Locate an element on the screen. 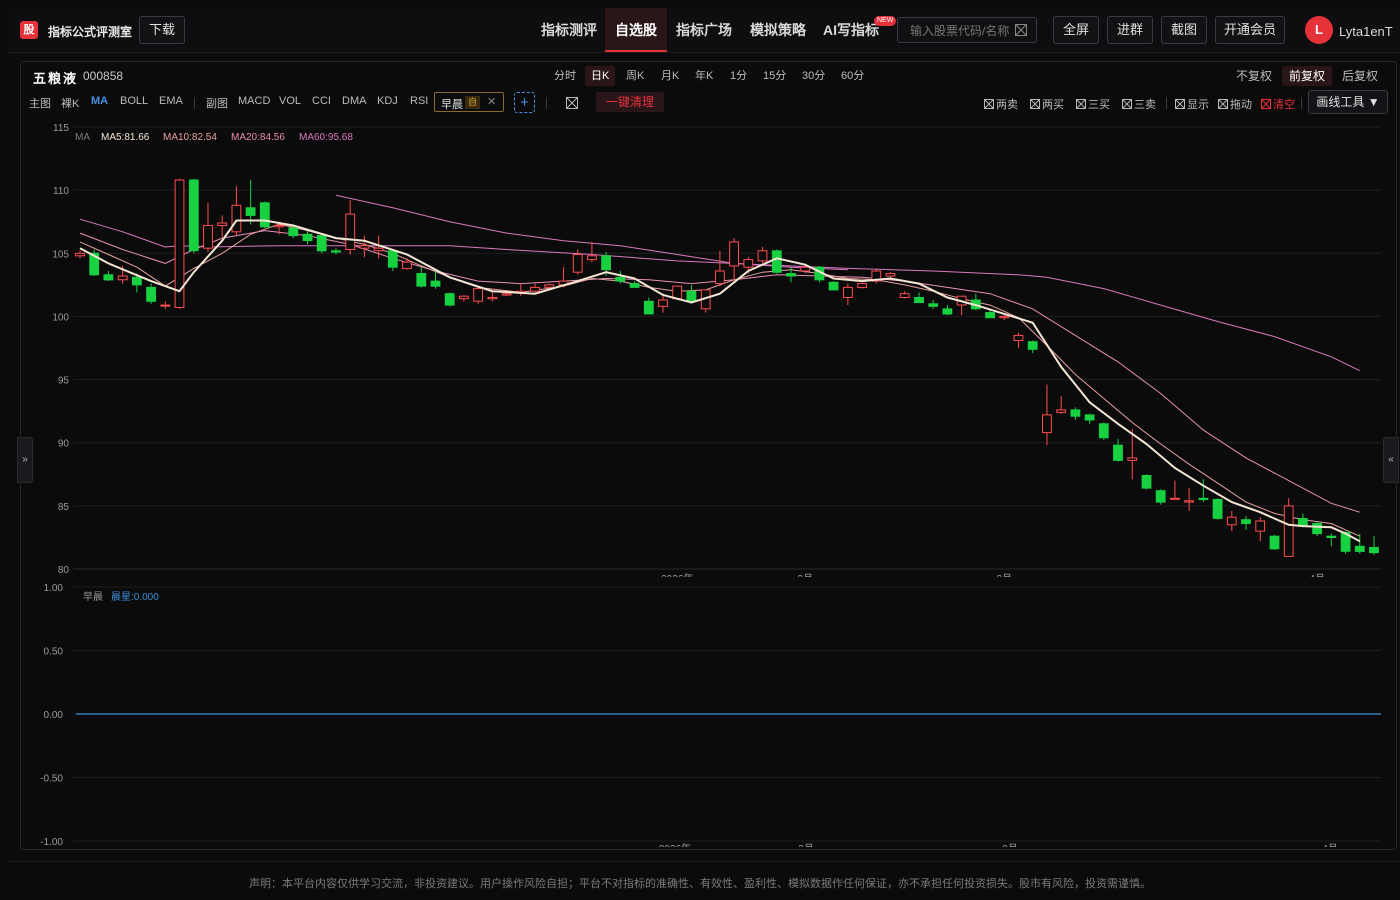  sub-ind-rsi: RSI is located at coordinates (419, 101).